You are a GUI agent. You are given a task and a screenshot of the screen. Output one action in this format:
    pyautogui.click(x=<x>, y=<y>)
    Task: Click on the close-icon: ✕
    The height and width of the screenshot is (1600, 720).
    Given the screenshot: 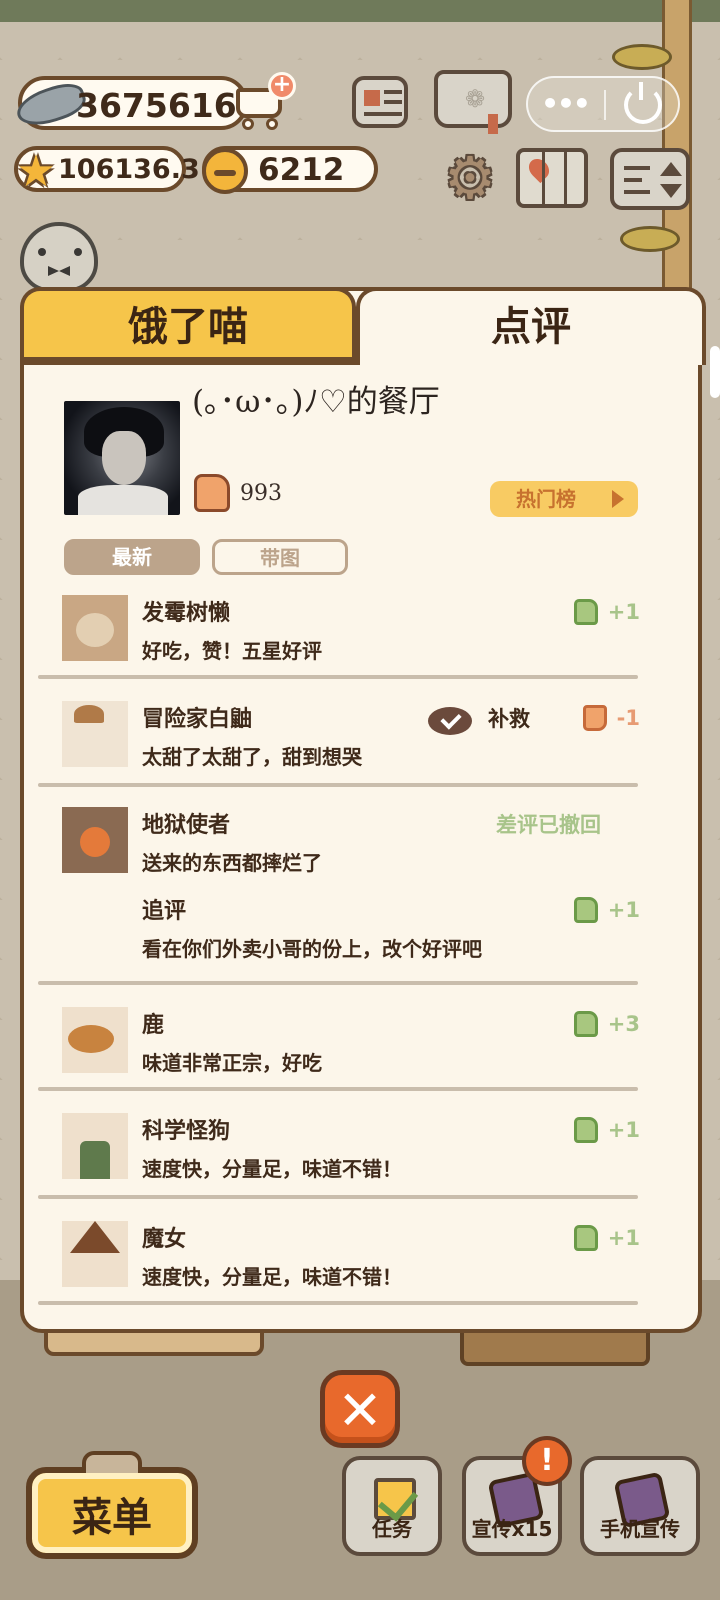 What is the action you would take?
    pyautogui.click(x=360, y=1410)
    